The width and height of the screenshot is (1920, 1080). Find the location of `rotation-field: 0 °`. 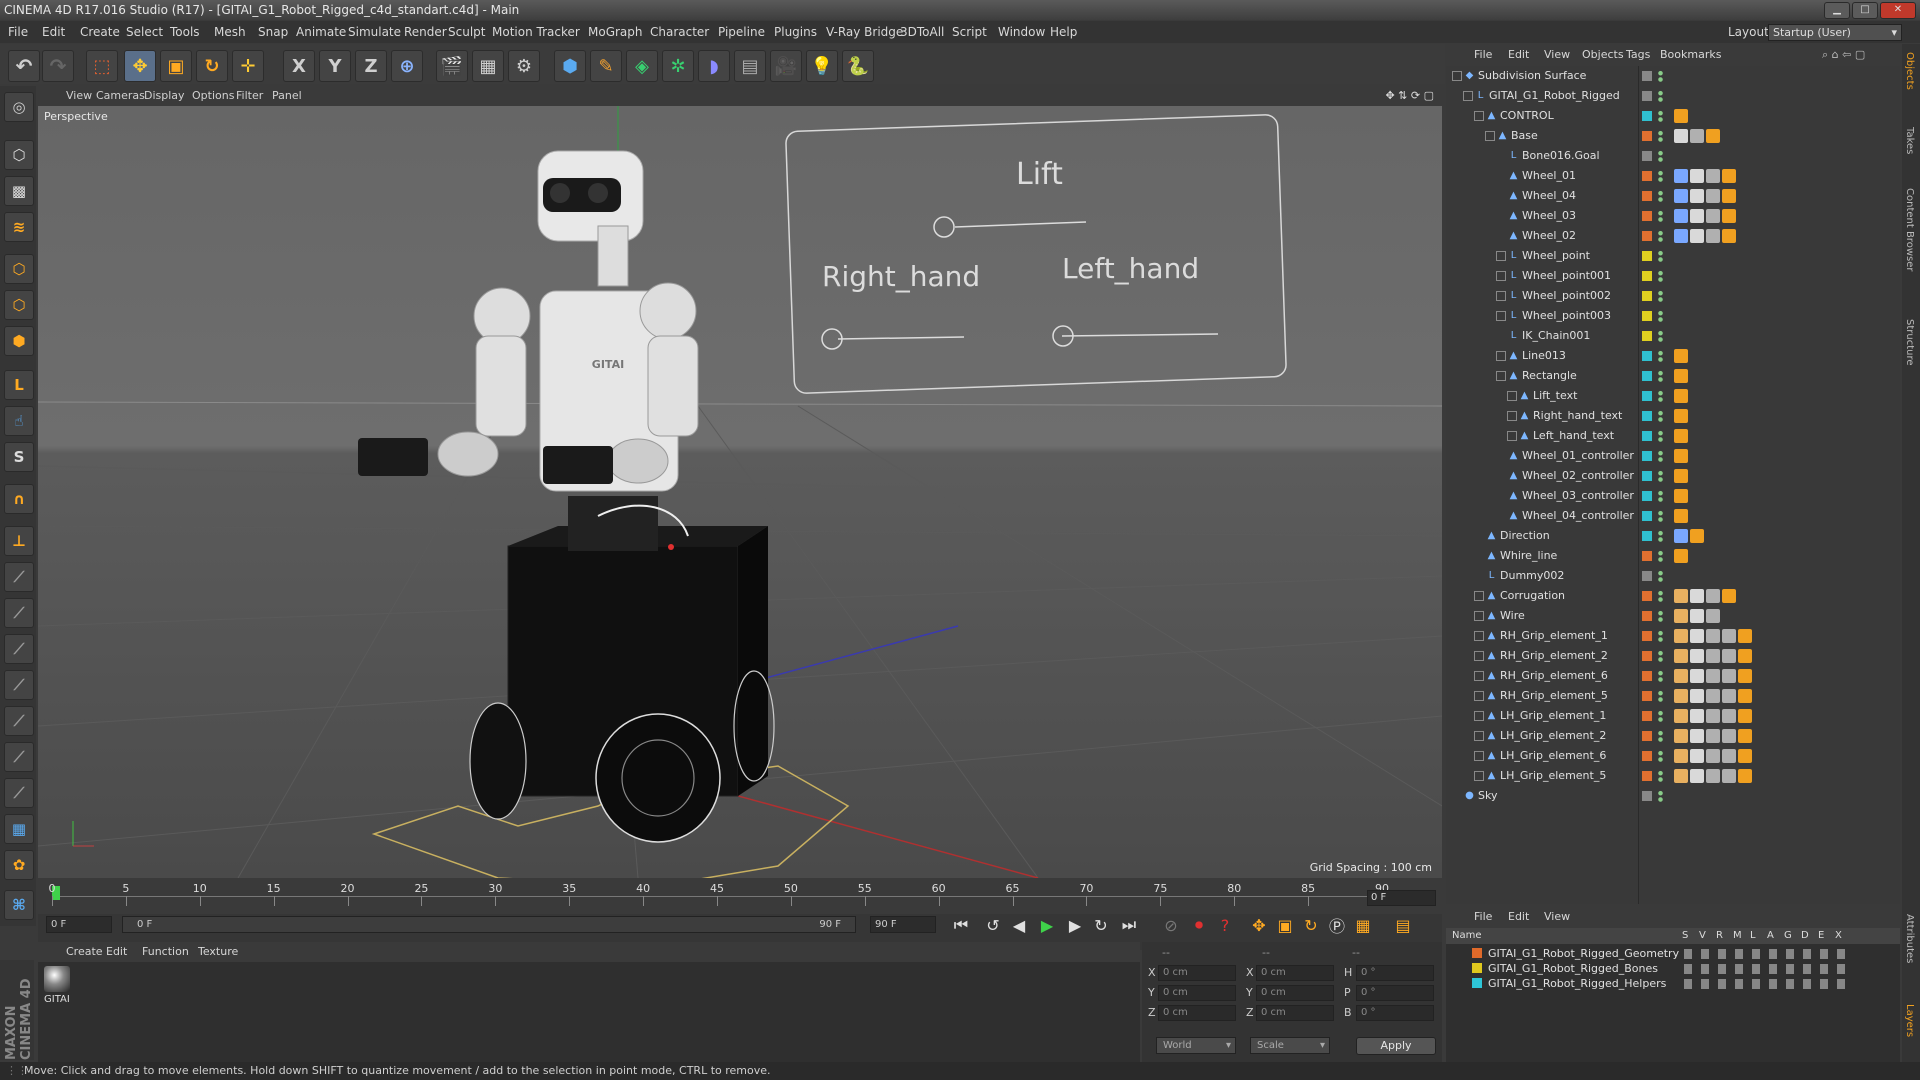

rotation-field: 0 ° is located at coordinates (1395, 1013).